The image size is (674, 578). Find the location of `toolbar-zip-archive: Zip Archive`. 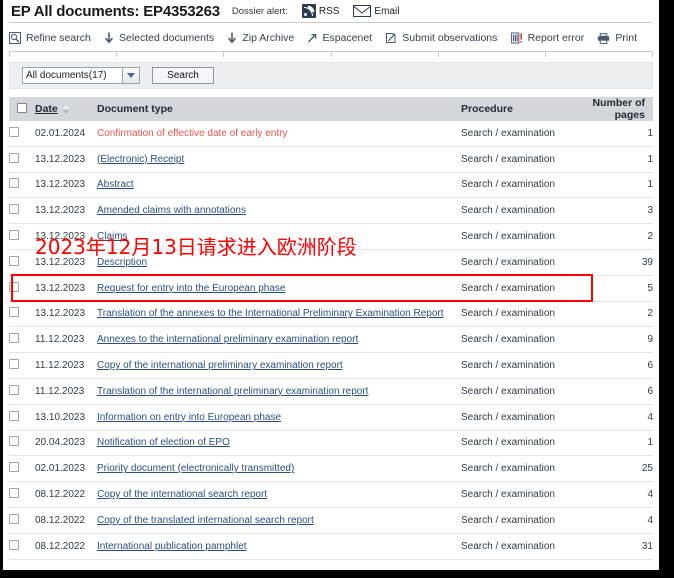

toolbar-zip-archive: Zip Archive is located at coordinates (260, 38).